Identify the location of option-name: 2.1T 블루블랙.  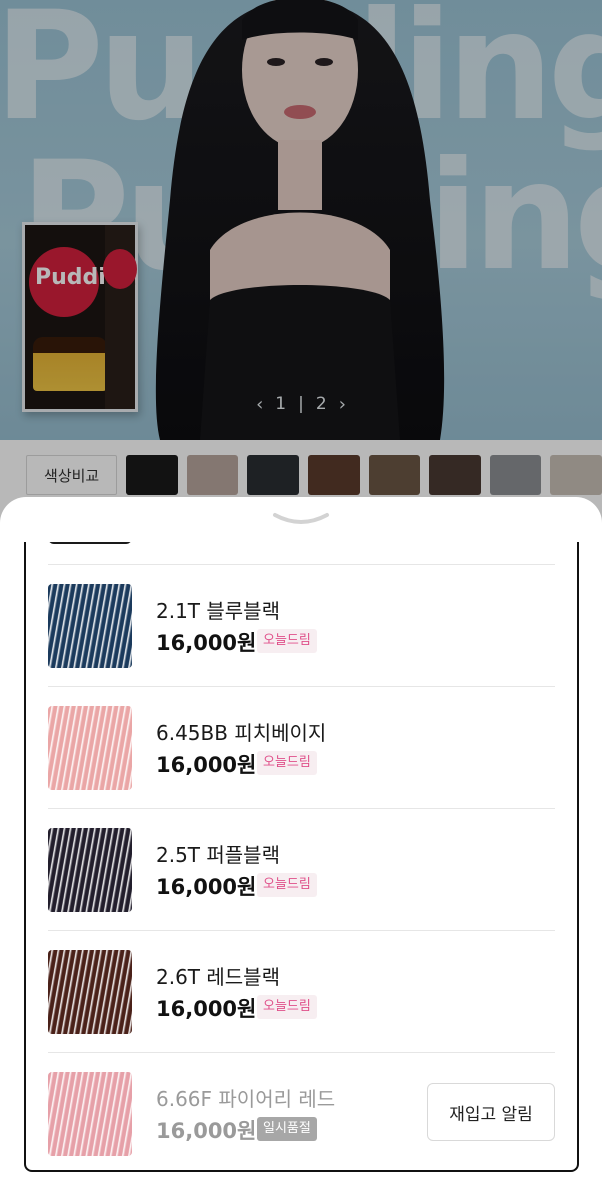
(218, 611).